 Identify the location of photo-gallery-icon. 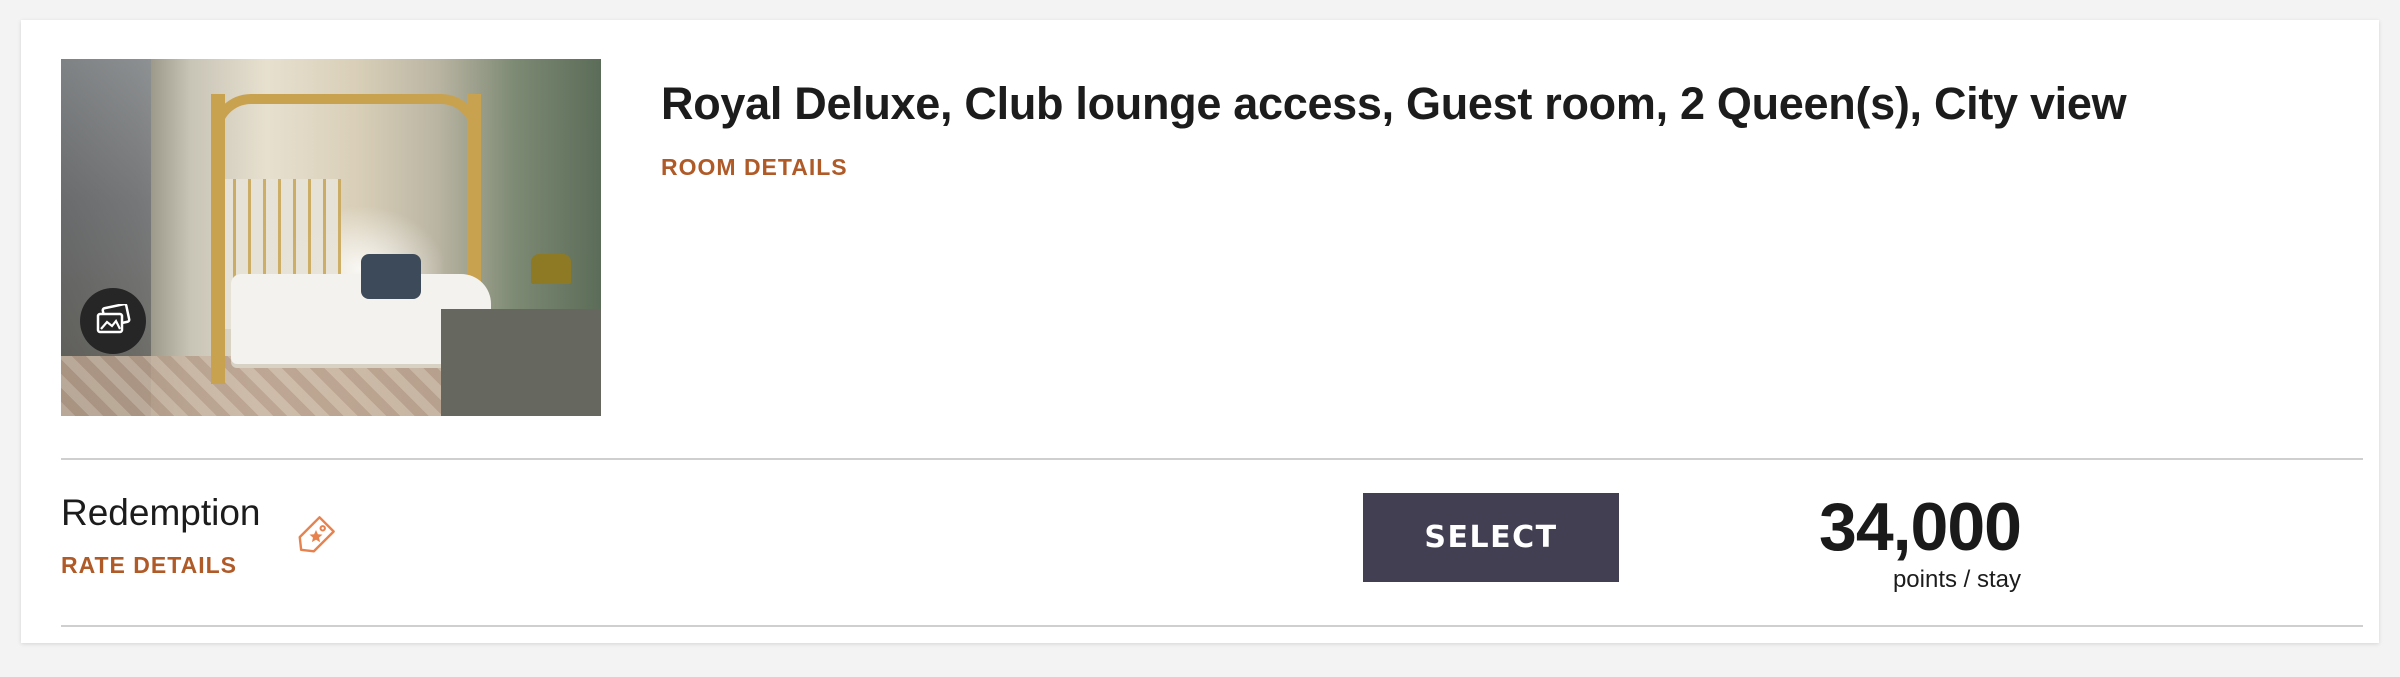
(113, 320).